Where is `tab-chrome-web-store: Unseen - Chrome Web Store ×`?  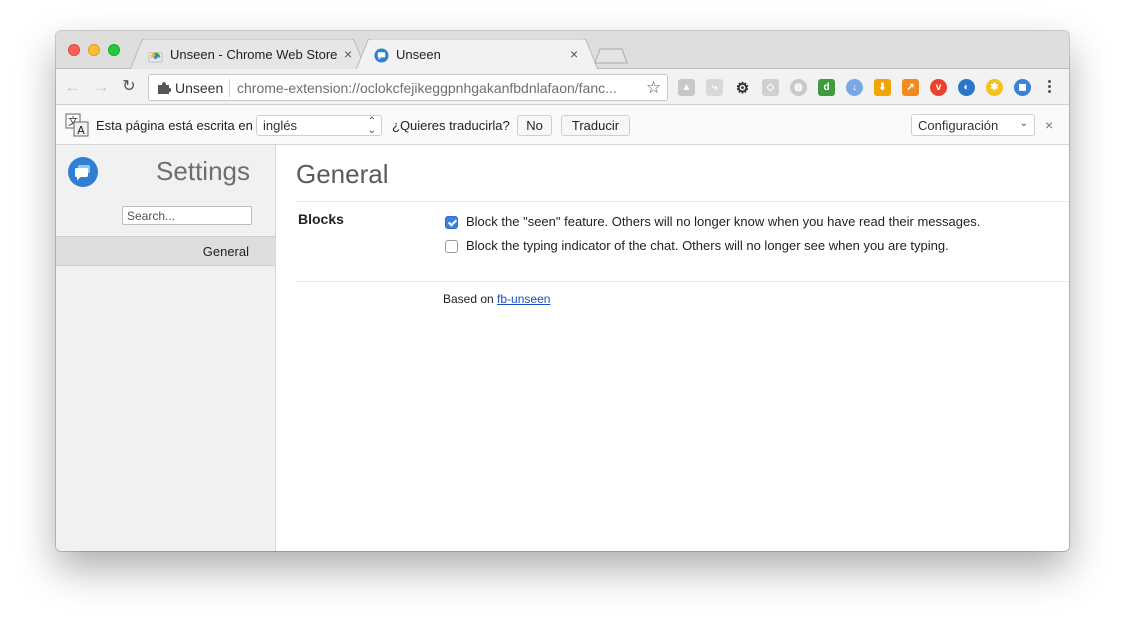
tab-chrome-web-store: Unseen - Chrome Web Store × is located at coordinates (248, 54).